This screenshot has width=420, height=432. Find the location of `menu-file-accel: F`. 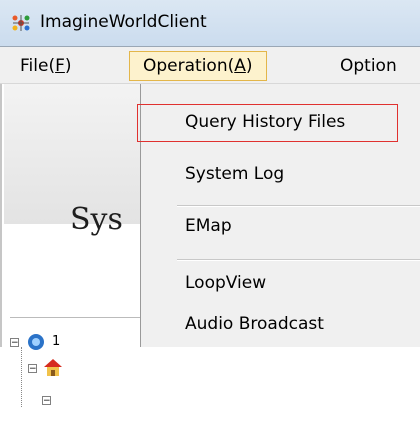

menu-file-accel: F is located at coordinates (60, 66).